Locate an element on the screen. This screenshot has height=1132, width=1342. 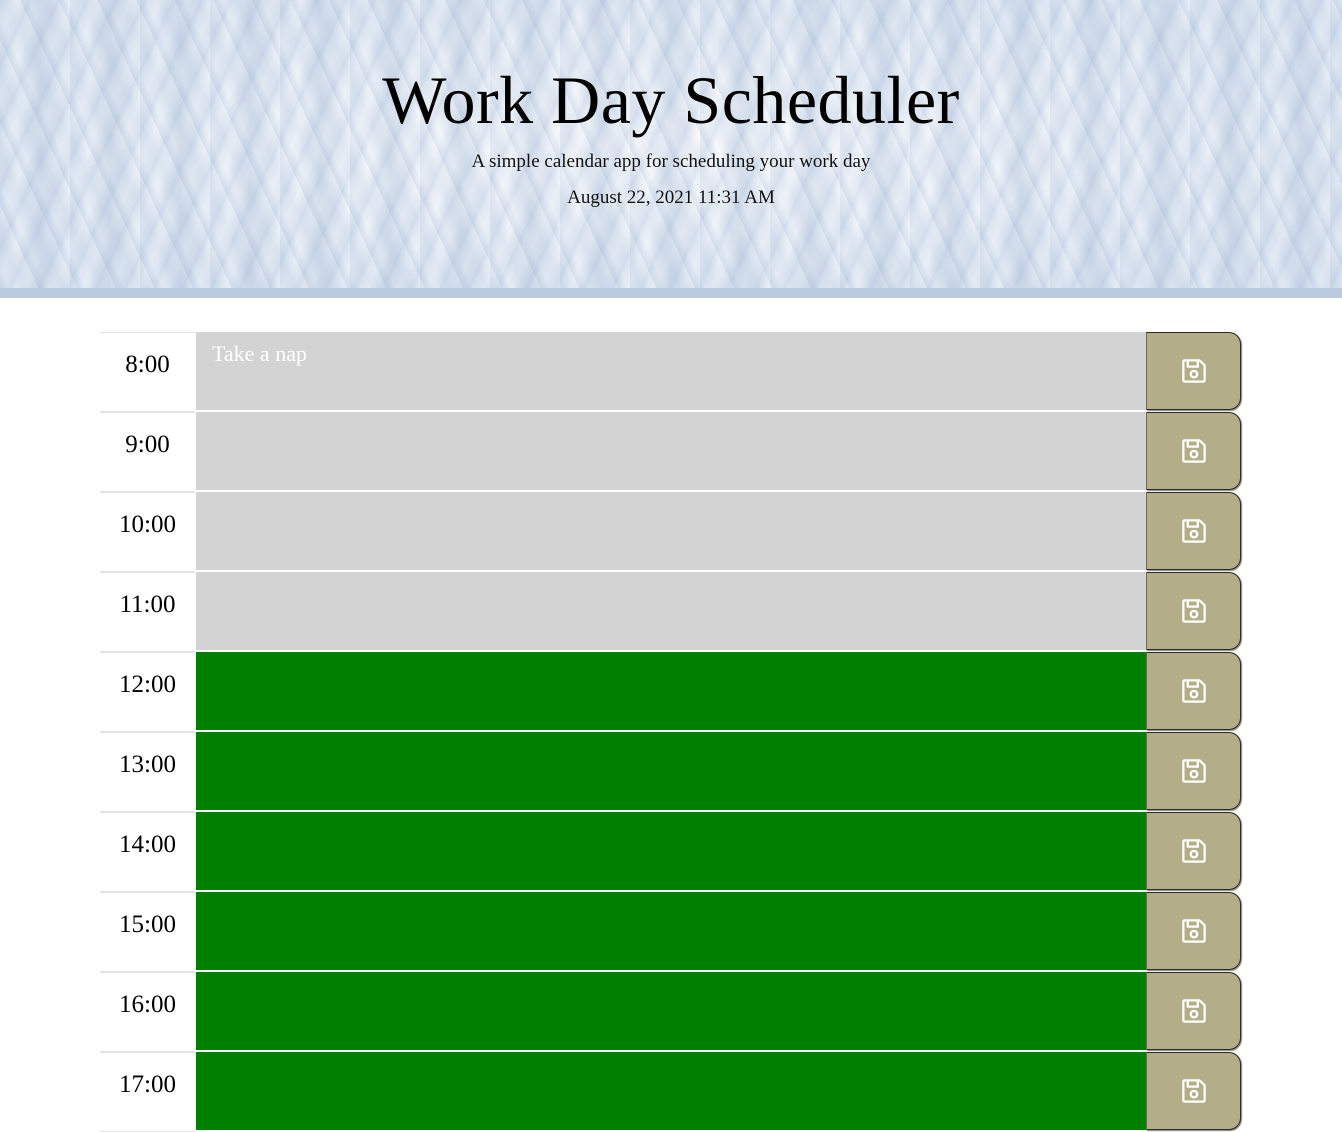
time-block-row: 9:00 is located at coordinates (670, 452).